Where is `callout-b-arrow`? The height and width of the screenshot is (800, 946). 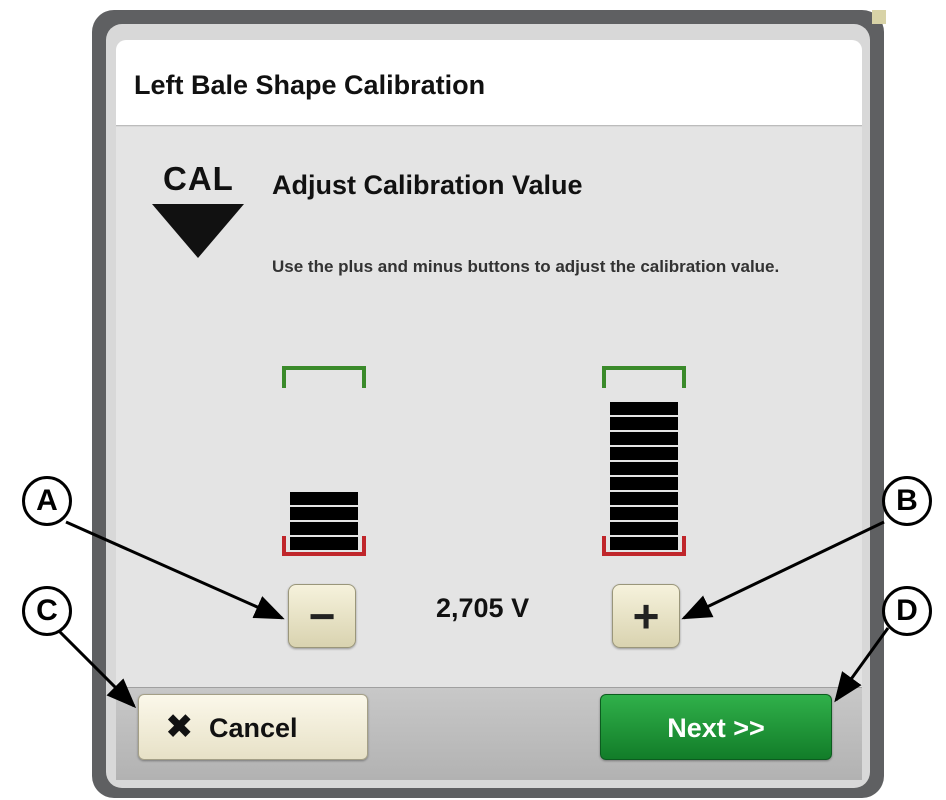 callout-b-arrow is located at coordinates (783, 570).